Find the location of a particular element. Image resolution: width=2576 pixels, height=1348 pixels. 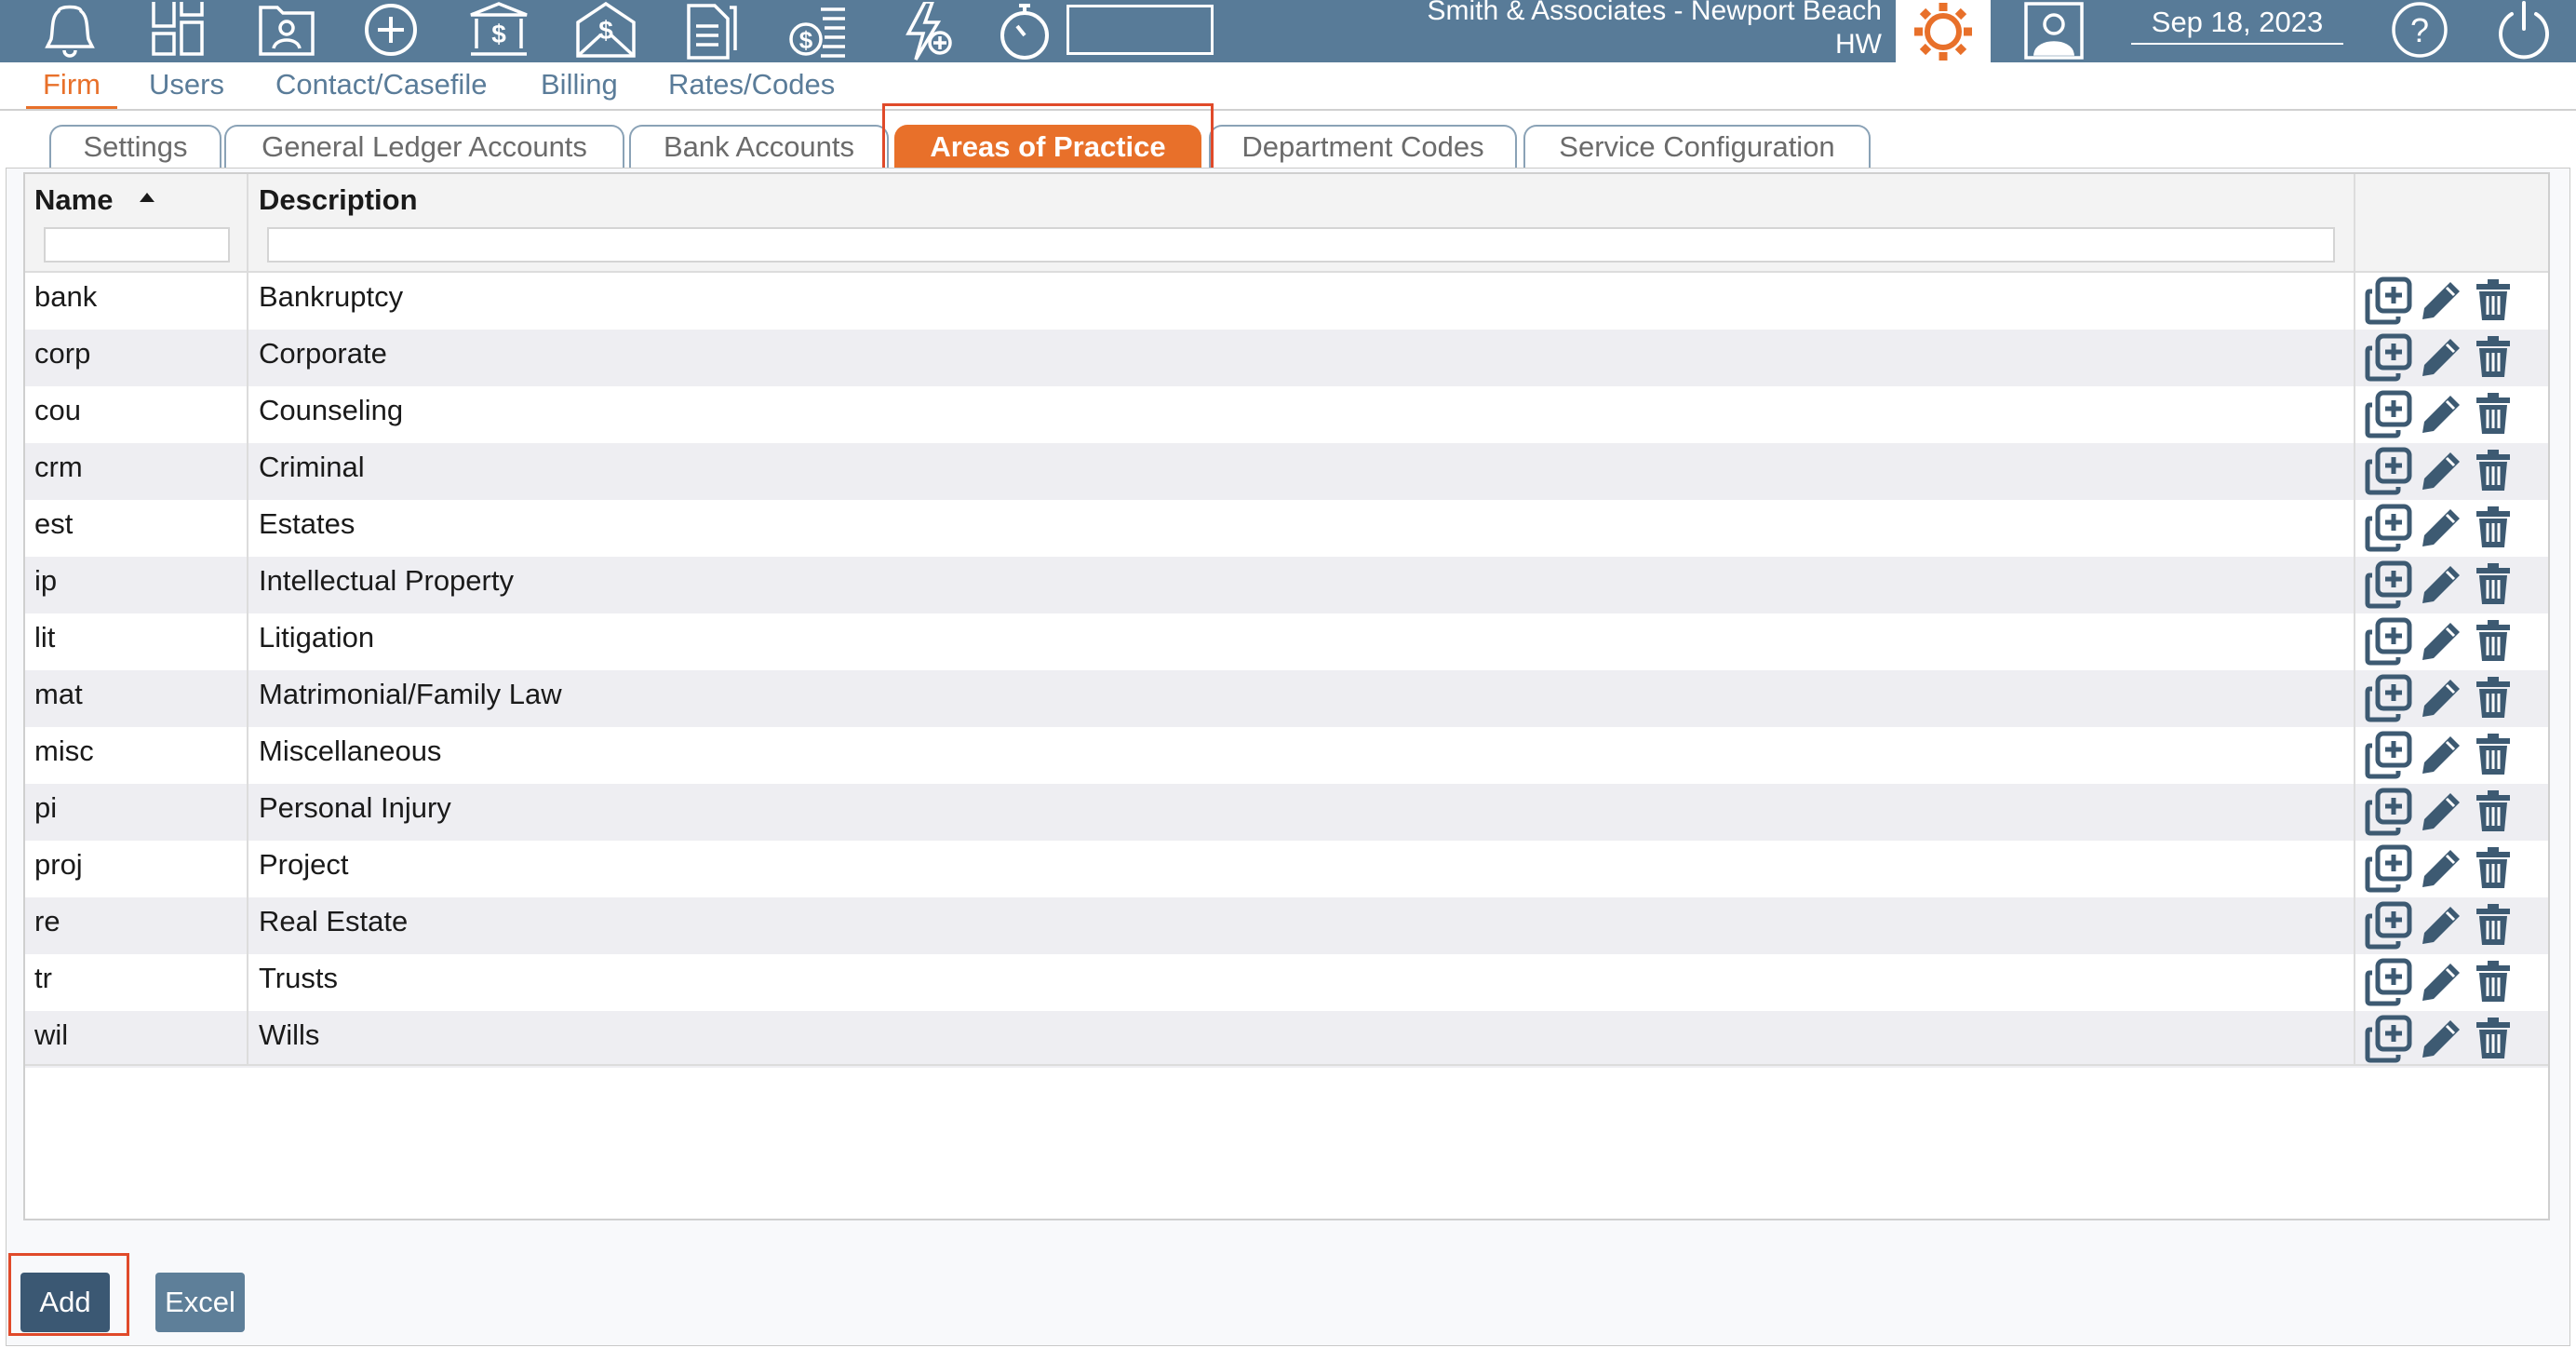

document-icon is located at coordinates (711, 31).